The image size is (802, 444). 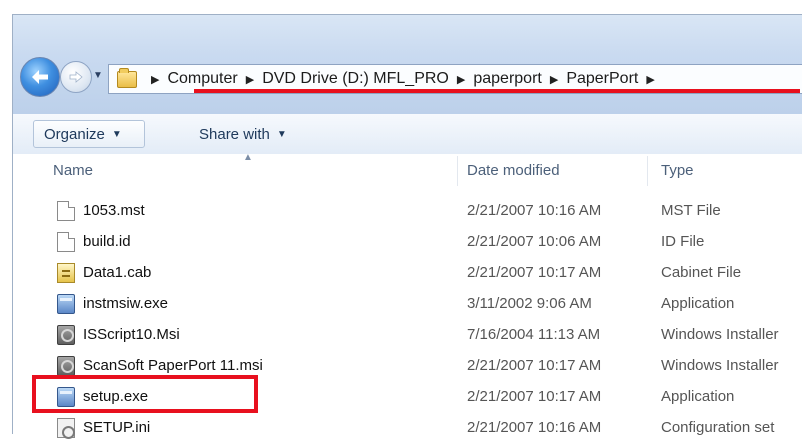 I want to click on file-date: 3/11/2002 9:06 AM, so click(x=529, y=303).